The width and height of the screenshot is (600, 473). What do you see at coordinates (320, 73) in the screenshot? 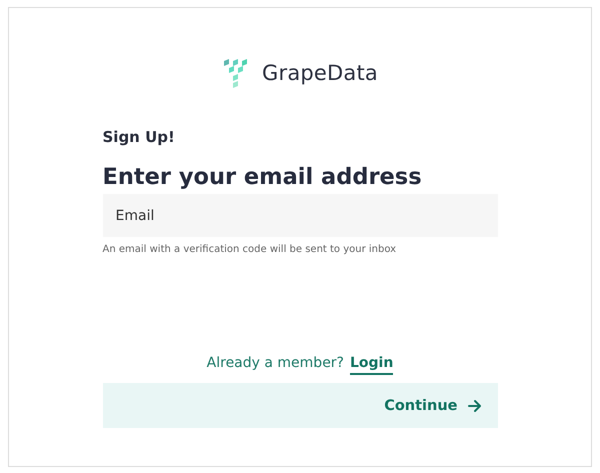
I see `logo-text: GrapeData` at bounding box center [320, 73].